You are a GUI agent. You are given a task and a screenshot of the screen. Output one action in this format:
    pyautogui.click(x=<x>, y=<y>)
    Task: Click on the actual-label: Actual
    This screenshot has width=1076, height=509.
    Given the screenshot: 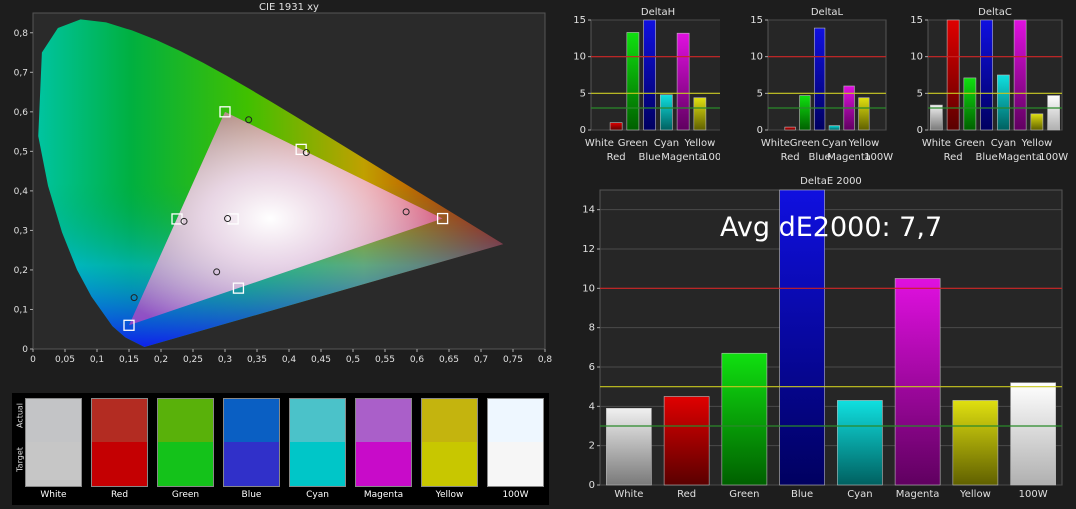 What is the action you would take?
    pyautogui.click(x=20, y=415)
    